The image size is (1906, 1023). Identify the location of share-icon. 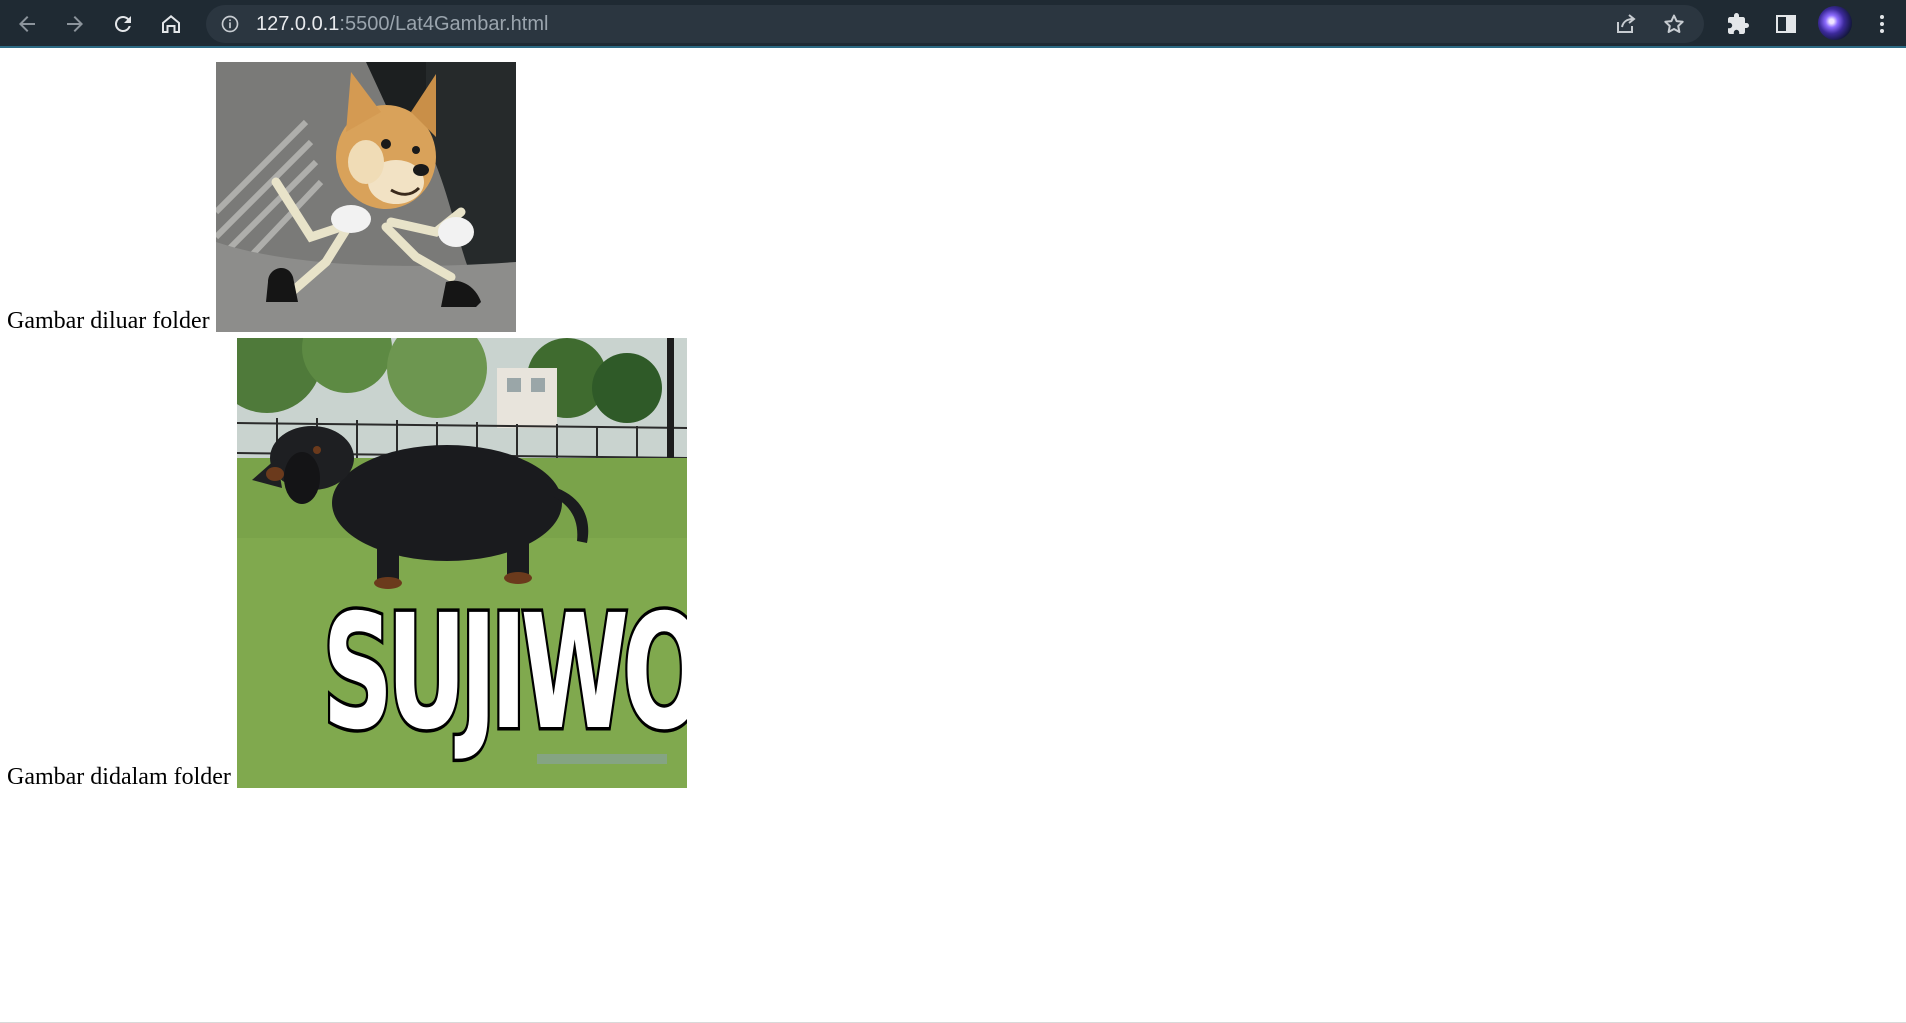
(1626, 24).